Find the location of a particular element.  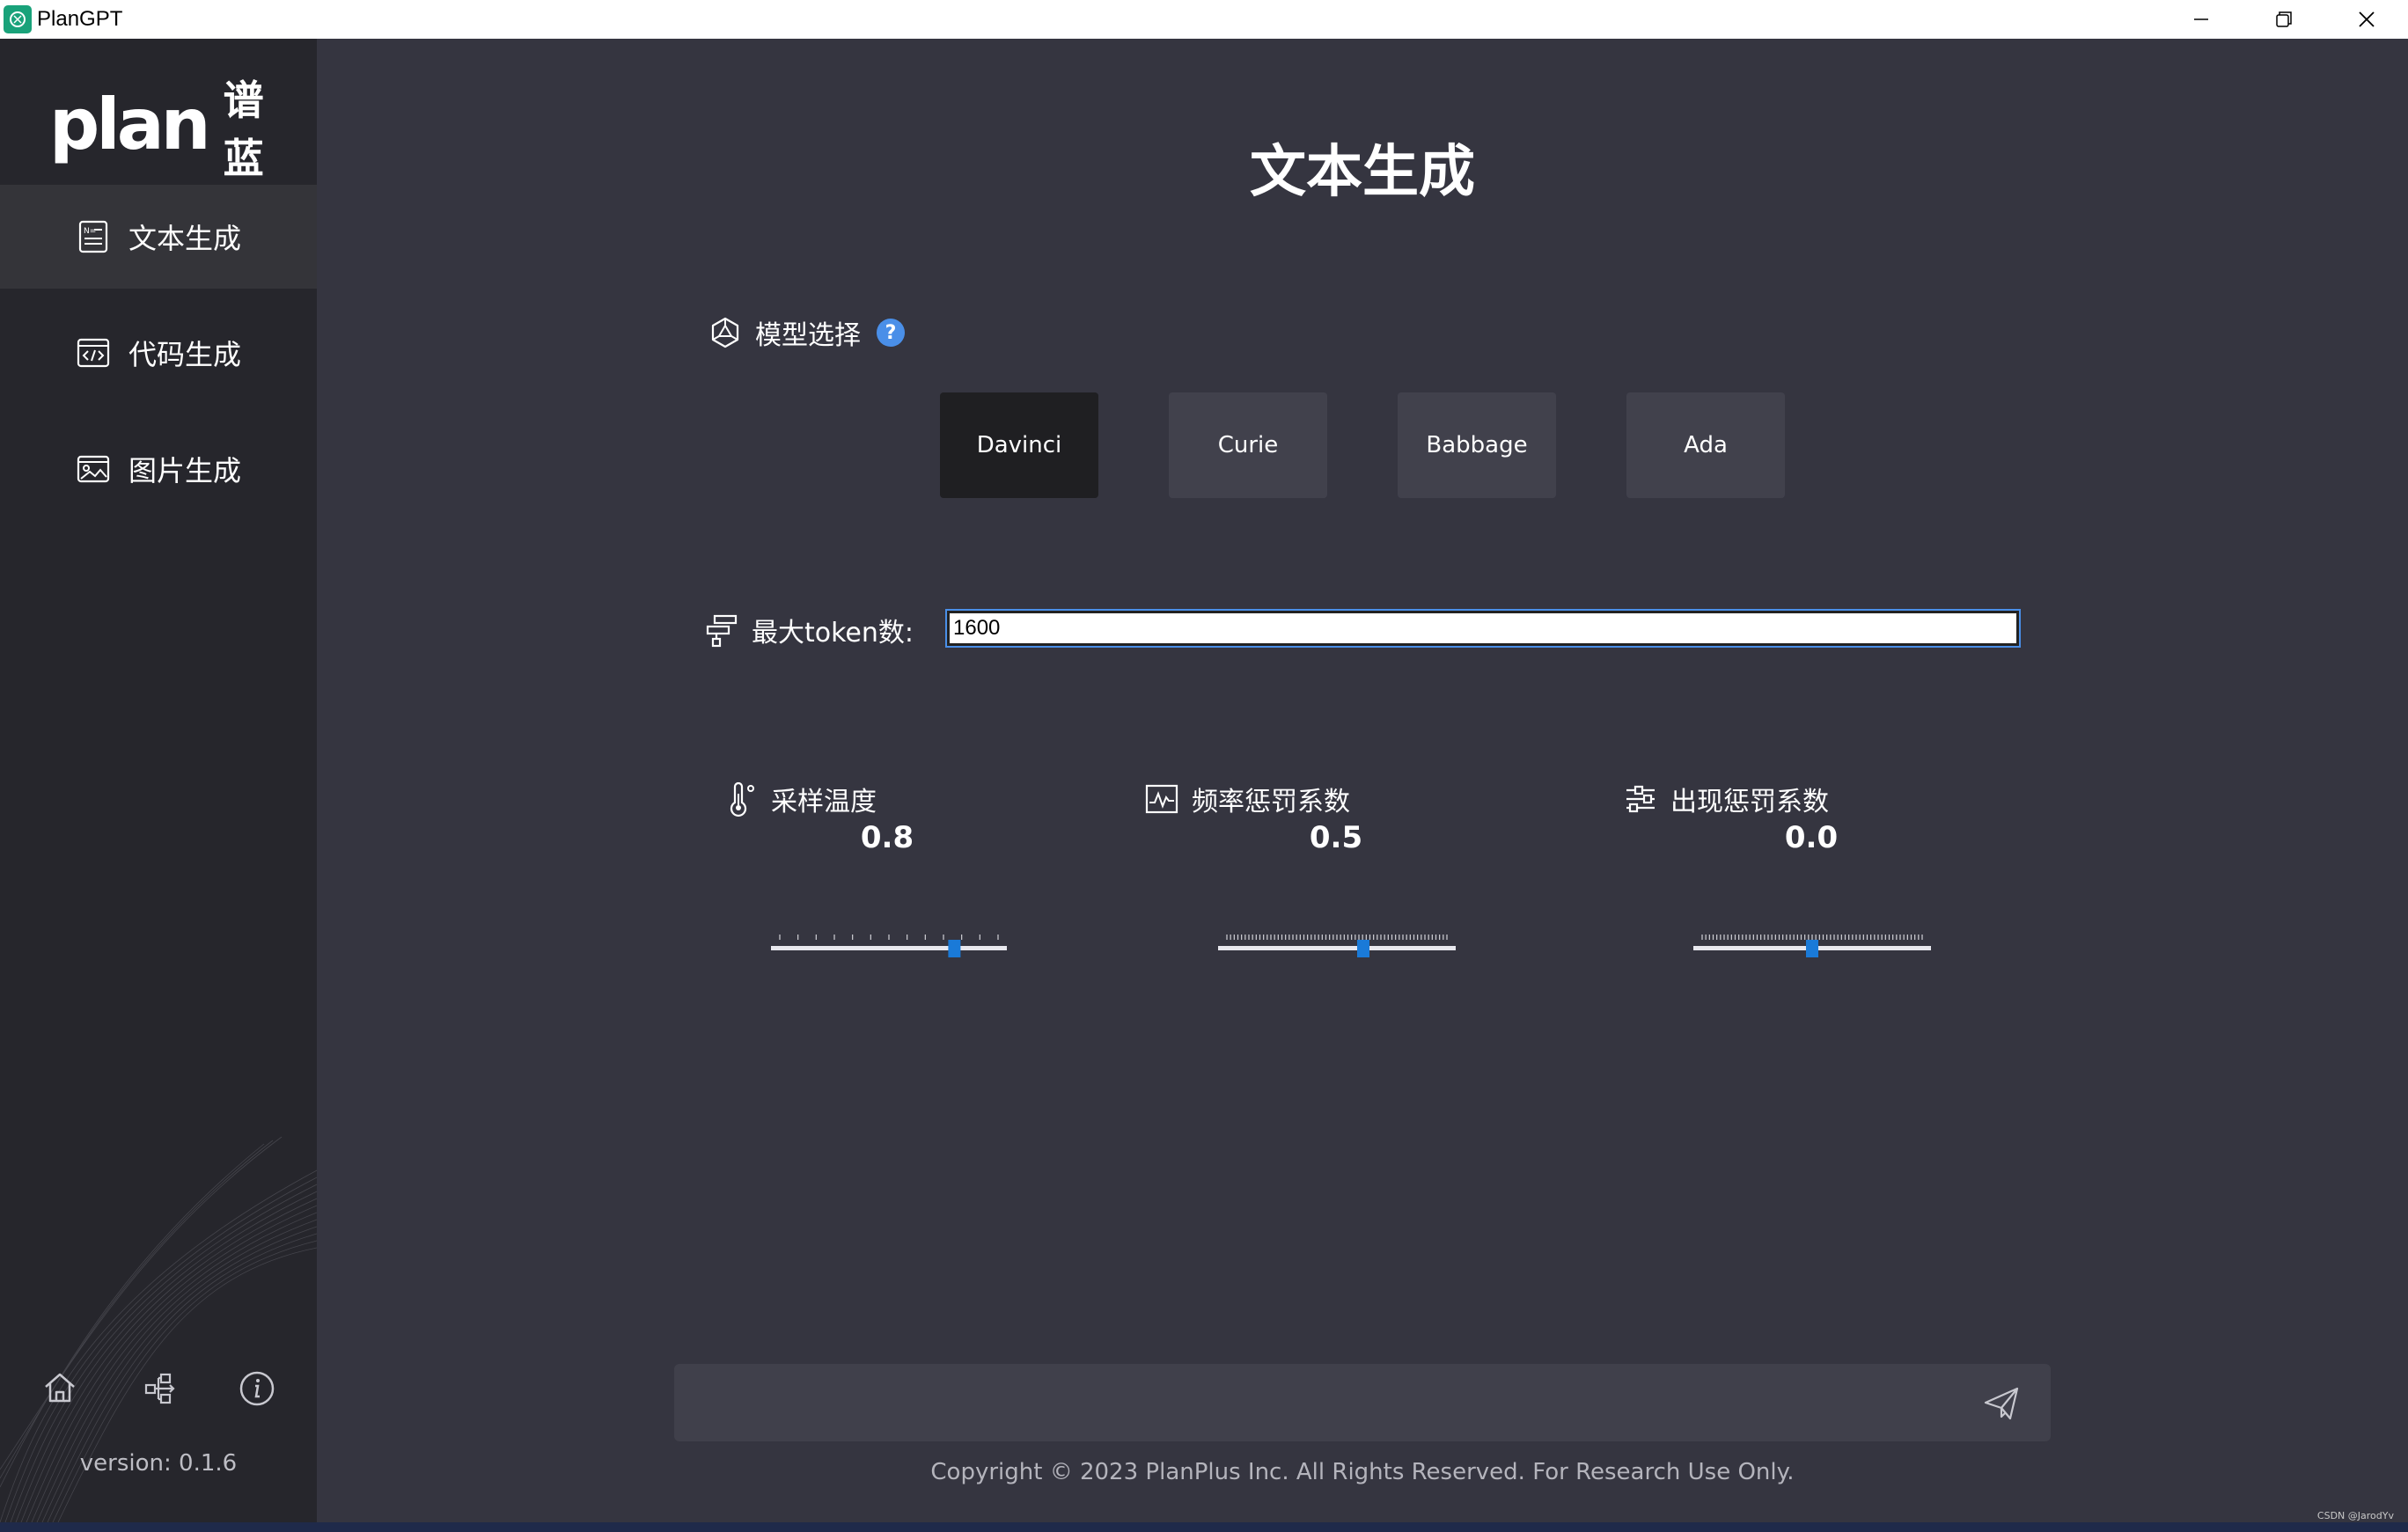

minimize-button is located at coordinates (2201, 19).